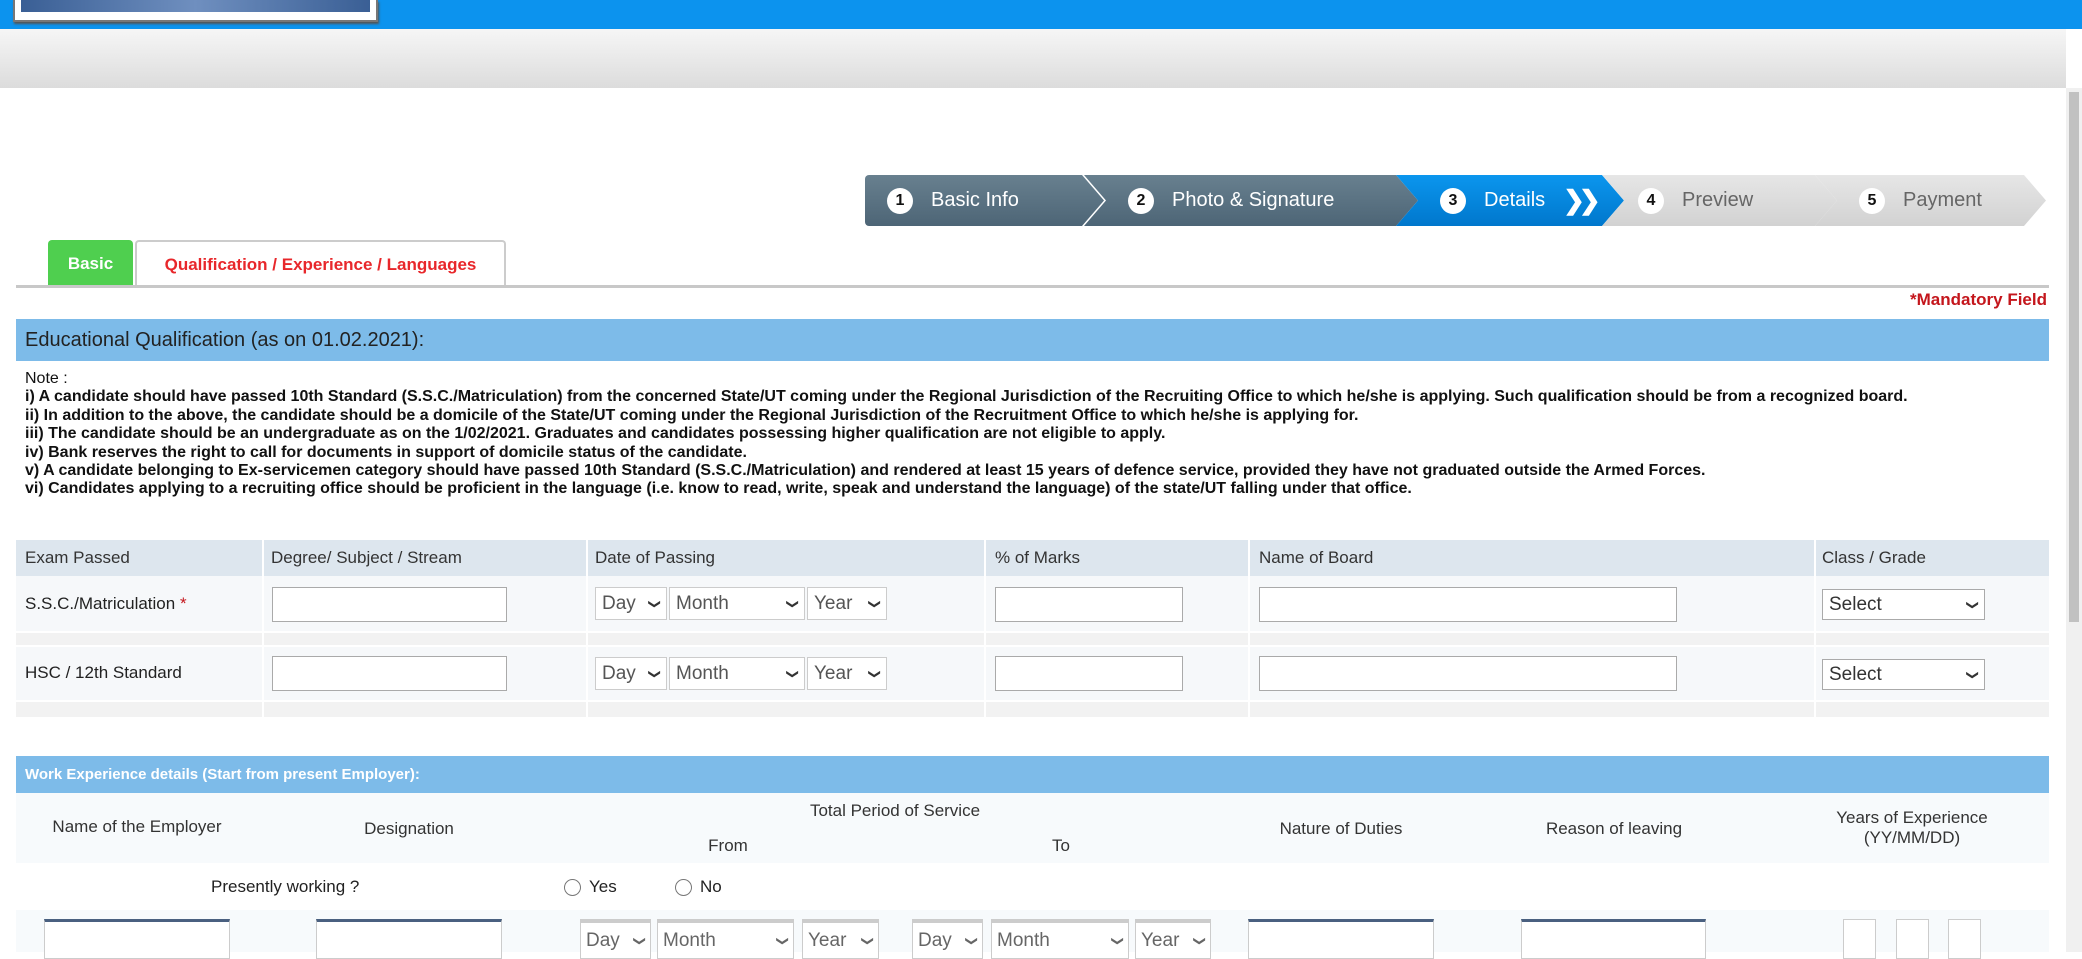 The height and width of the screenshot is (959, 2082). Describe the element at coordinates (1468, 604) in the screenshot. I see `ssc-board-input` at that location.